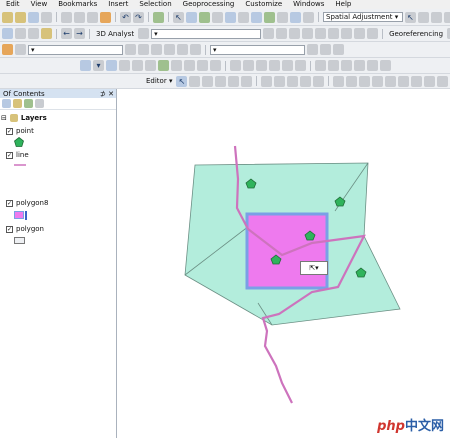 Image resolution: width=450 pixels, height=438 pixels. What do you see at coordinates (269, 33) in the screenshot?
I see `contour-icon` at bounding box center [269, 33].